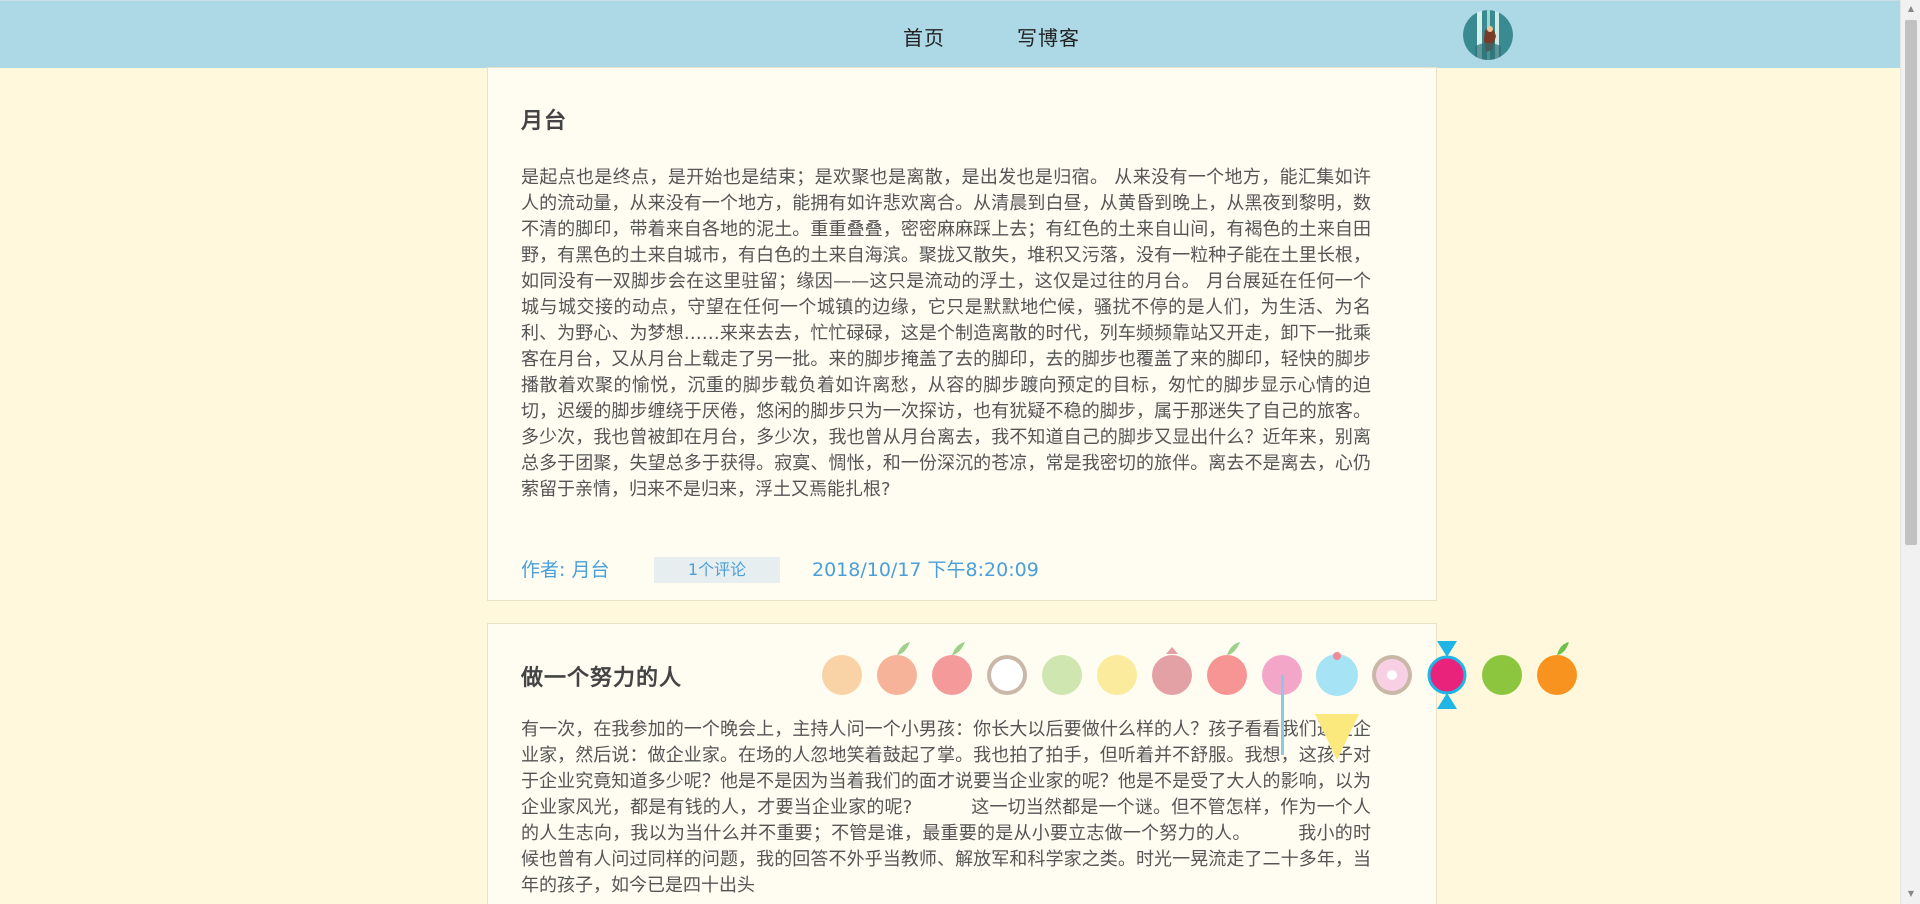 The width and height of the screenshot is (1920, 904). I want to click on avatar-image, so click(1488, 35).